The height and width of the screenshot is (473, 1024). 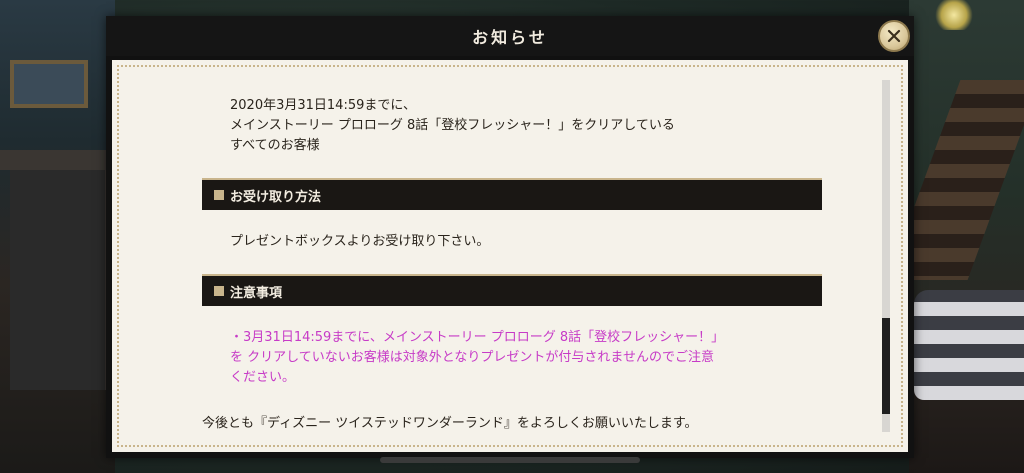 I want to click on close-button, so click(x=894, y=36).